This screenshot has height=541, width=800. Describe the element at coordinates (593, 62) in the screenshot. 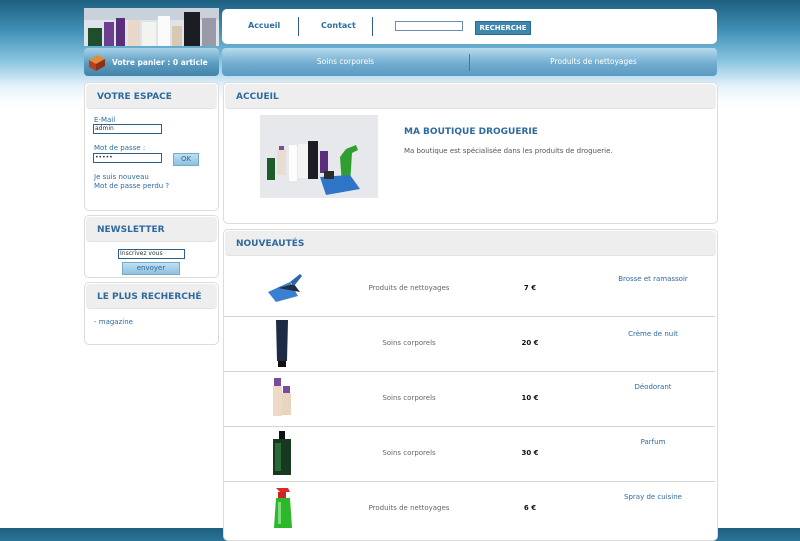

I see `category-cleaning-products: Produits de nettoyages` at that location.